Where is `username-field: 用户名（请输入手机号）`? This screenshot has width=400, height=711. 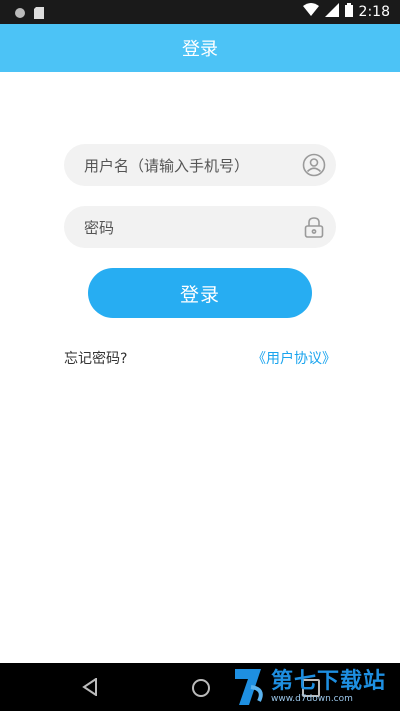
username-field: 用户名（请输入手机号） is located at coordinates (200, 165).